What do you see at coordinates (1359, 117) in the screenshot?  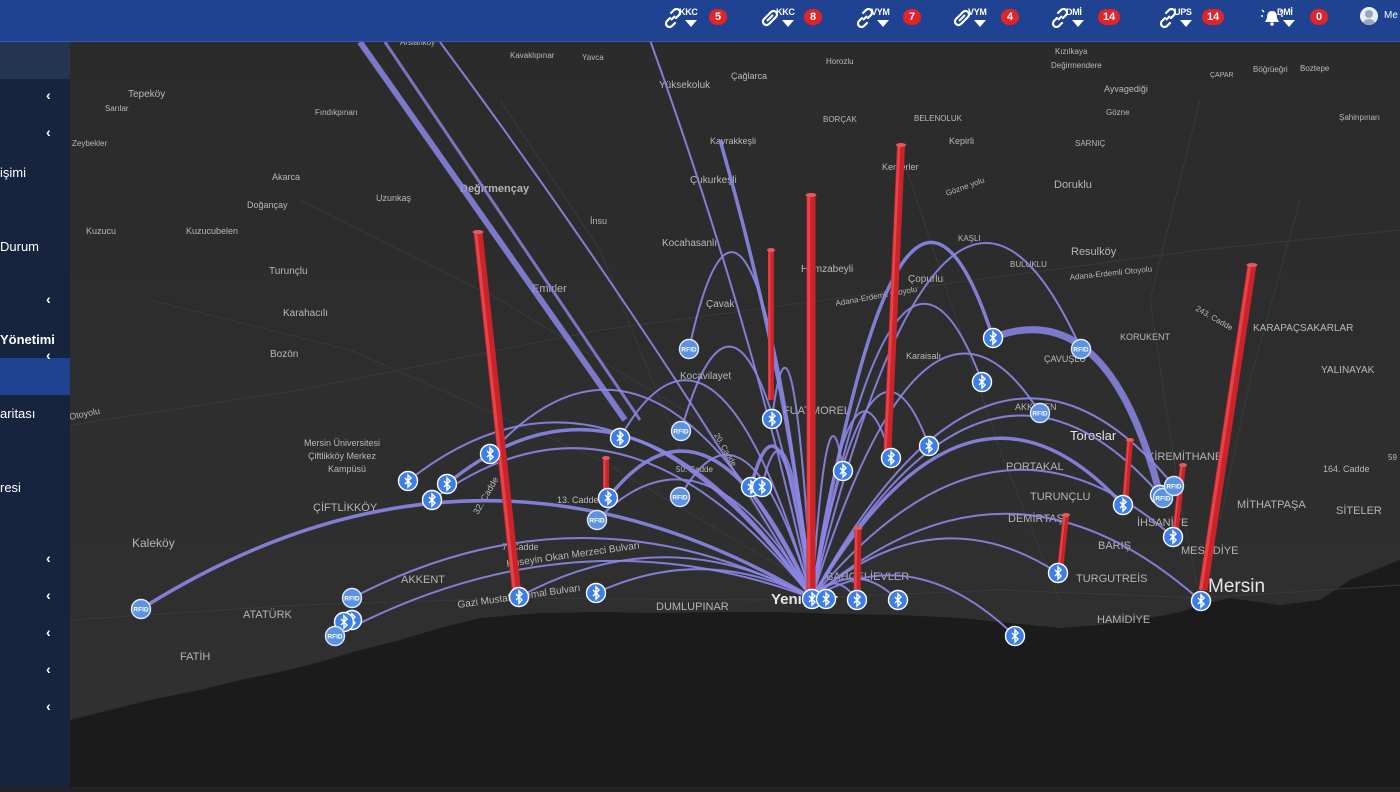 I see `map-label-sahinpinari: Şahinpınarı` at bounding box center [1359, 117].